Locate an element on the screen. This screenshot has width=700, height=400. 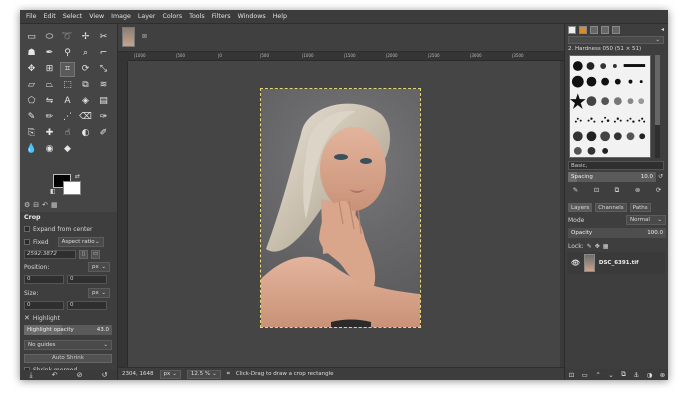
vertical-ruler is located at coordinates (123, 214).